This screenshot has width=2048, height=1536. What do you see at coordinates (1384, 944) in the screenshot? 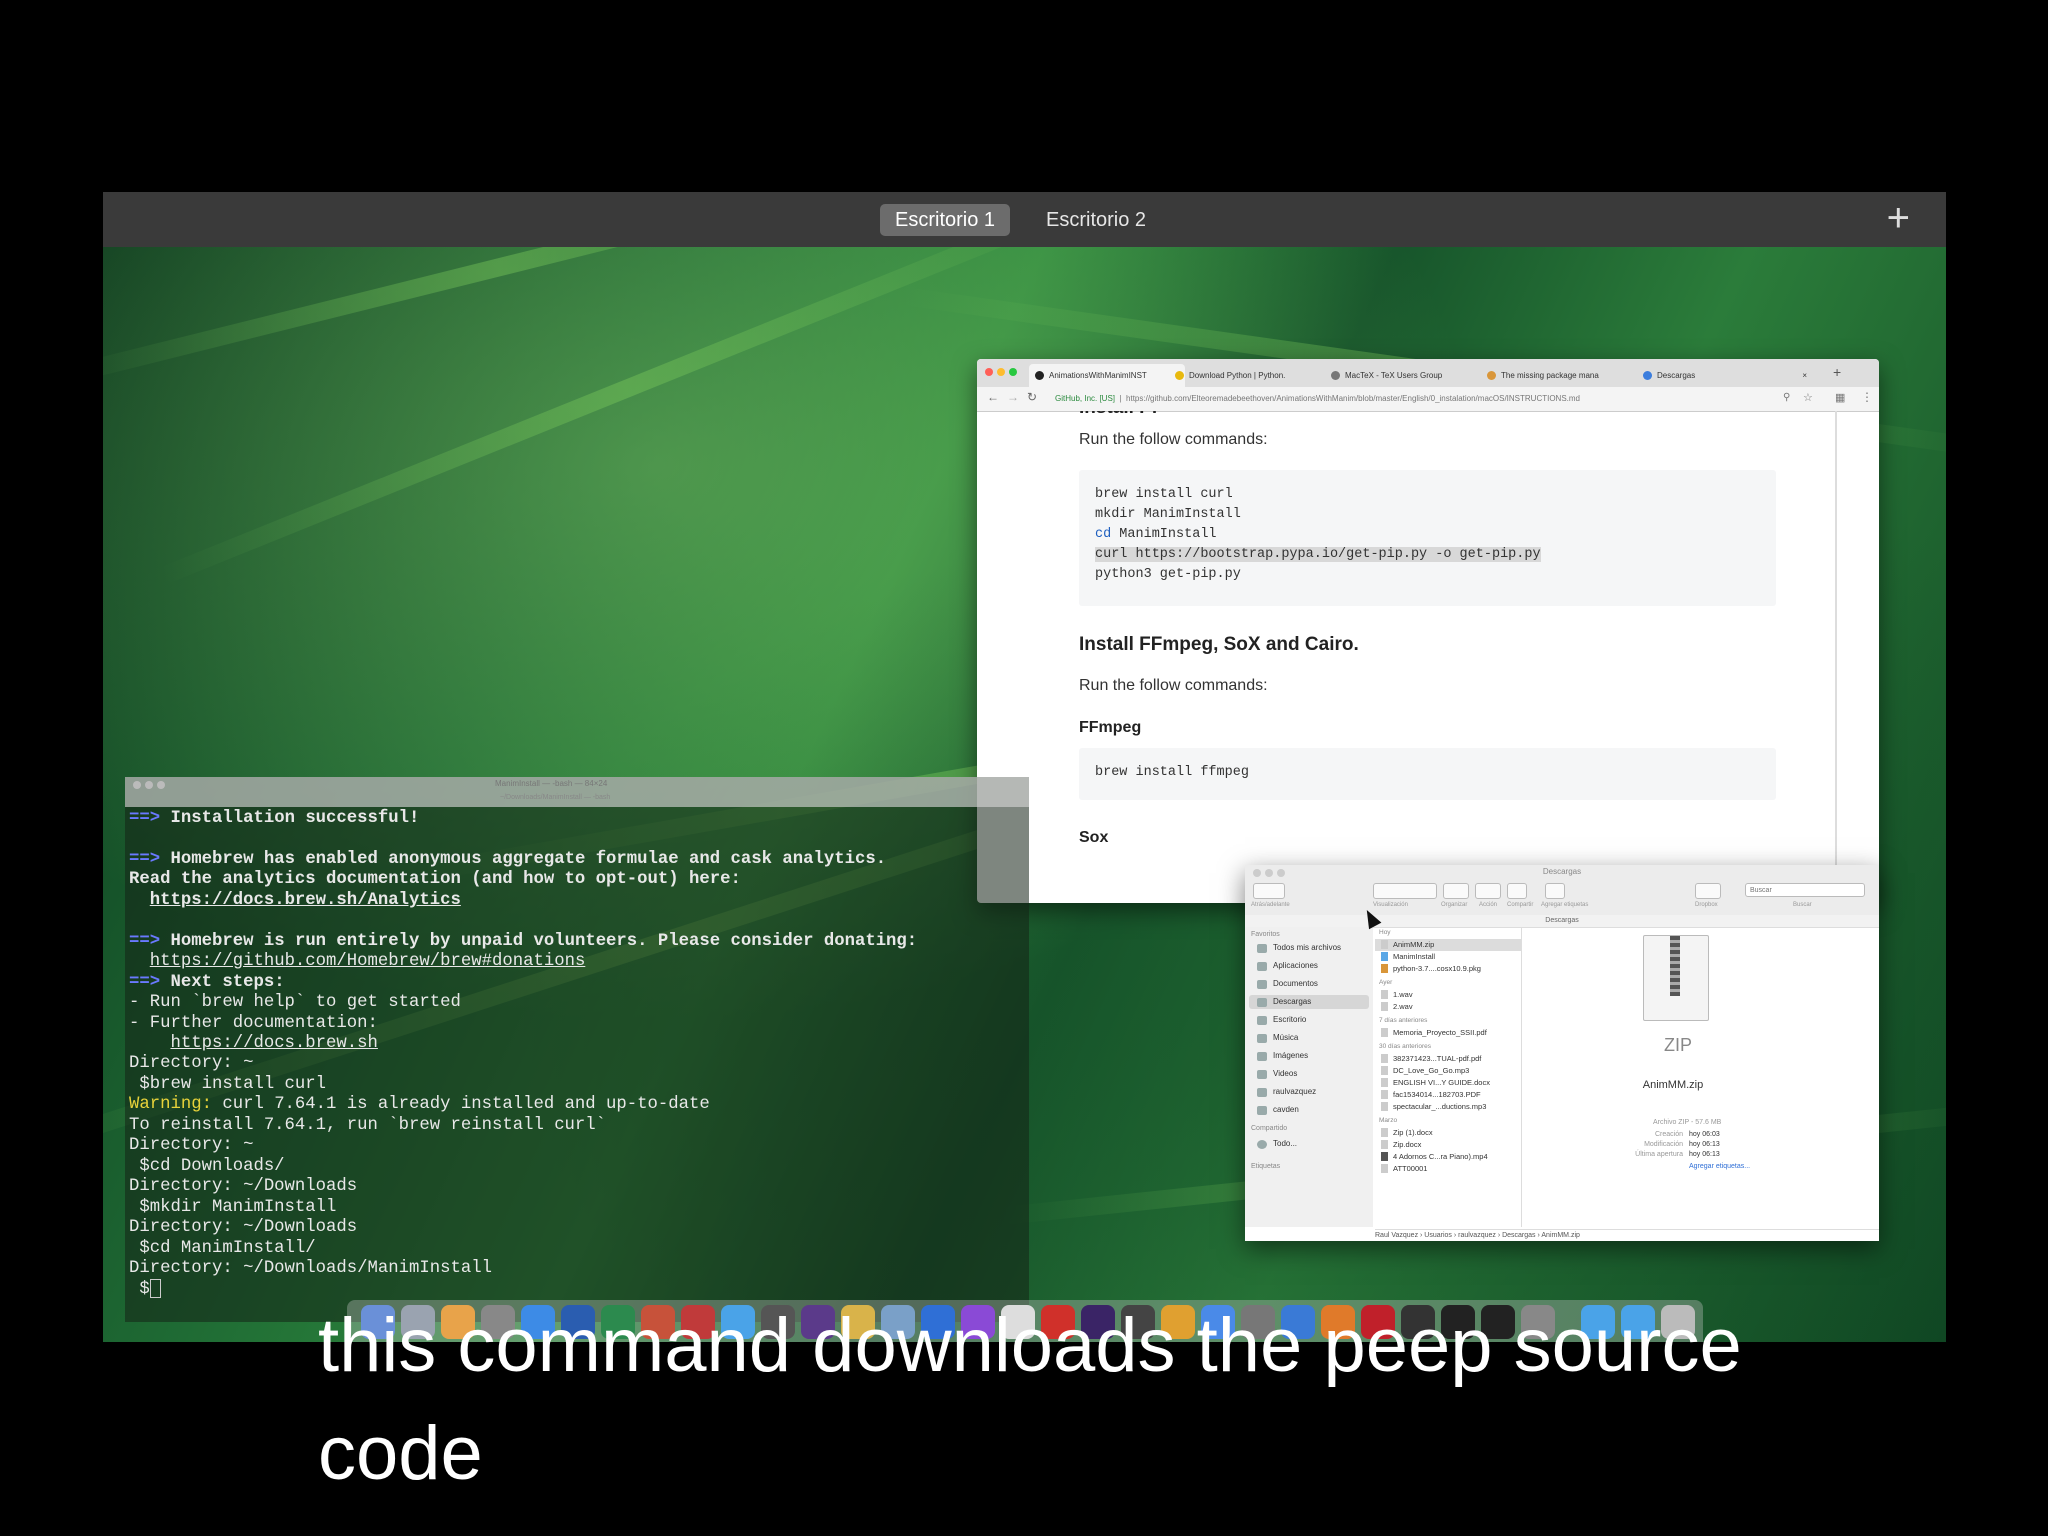
I see `zip-file-icon` at bounding box center [1384, 944].